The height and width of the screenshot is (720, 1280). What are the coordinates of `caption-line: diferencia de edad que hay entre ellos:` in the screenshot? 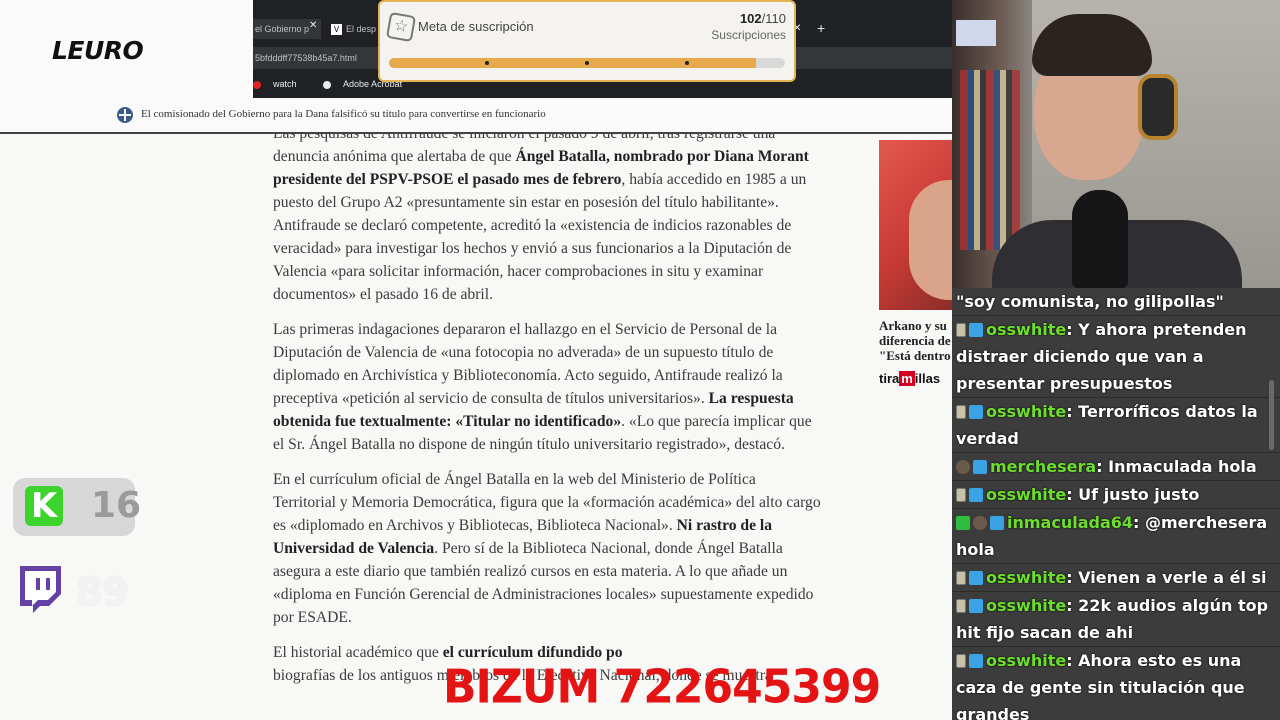 It's located at (915, 340).